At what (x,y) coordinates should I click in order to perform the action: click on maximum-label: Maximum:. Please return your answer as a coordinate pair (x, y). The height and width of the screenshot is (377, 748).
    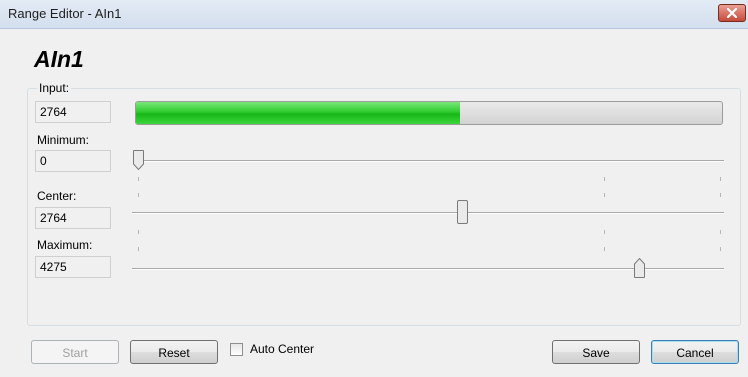
    Looking at the image, I should click on (65, 245).